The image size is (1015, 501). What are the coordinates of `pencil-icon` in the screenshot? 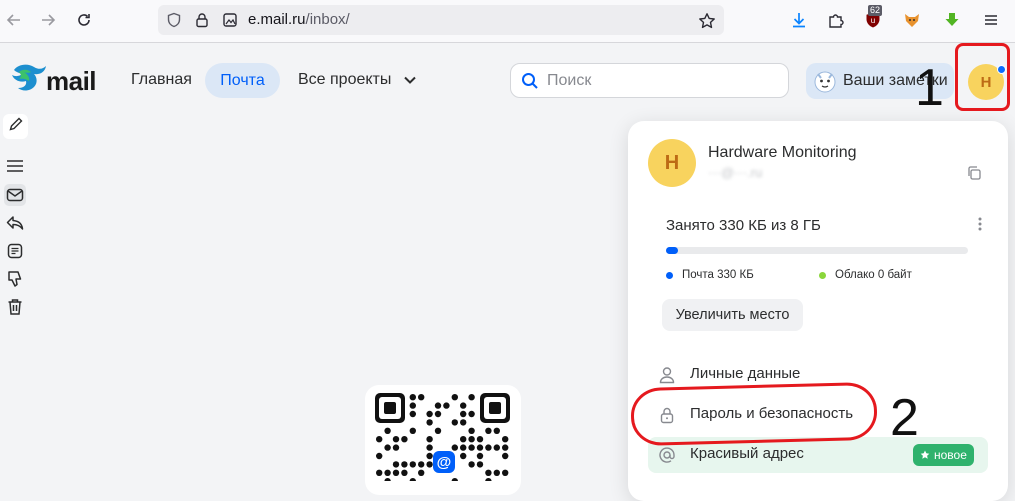 It's located at (16, 126).